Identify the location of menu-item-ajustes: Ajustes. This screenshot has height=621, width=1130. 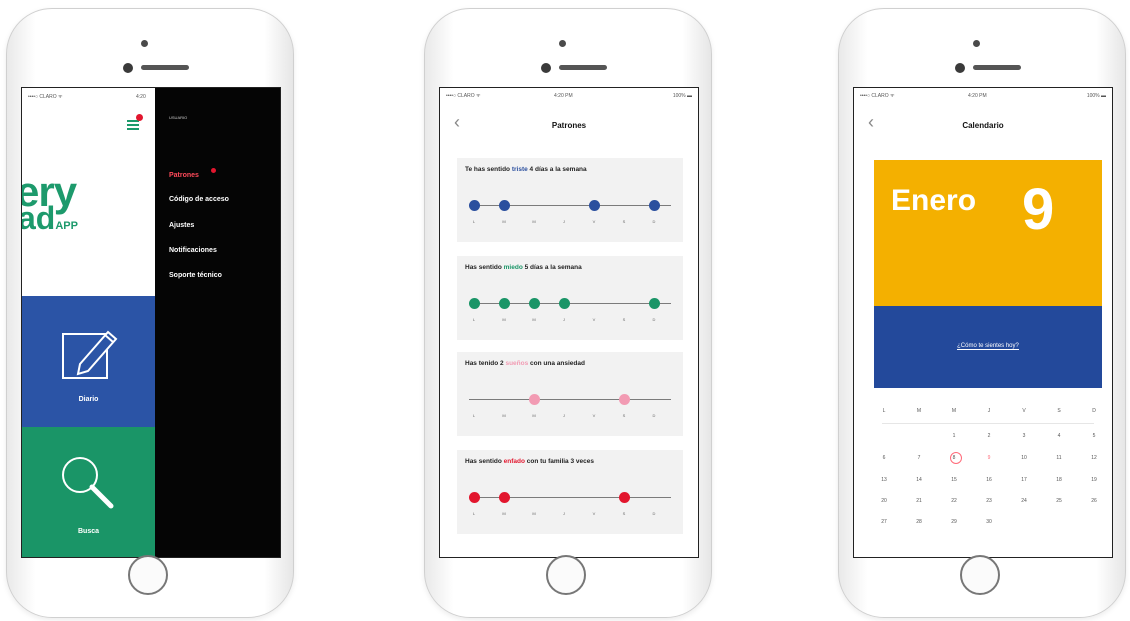
(181, 225).